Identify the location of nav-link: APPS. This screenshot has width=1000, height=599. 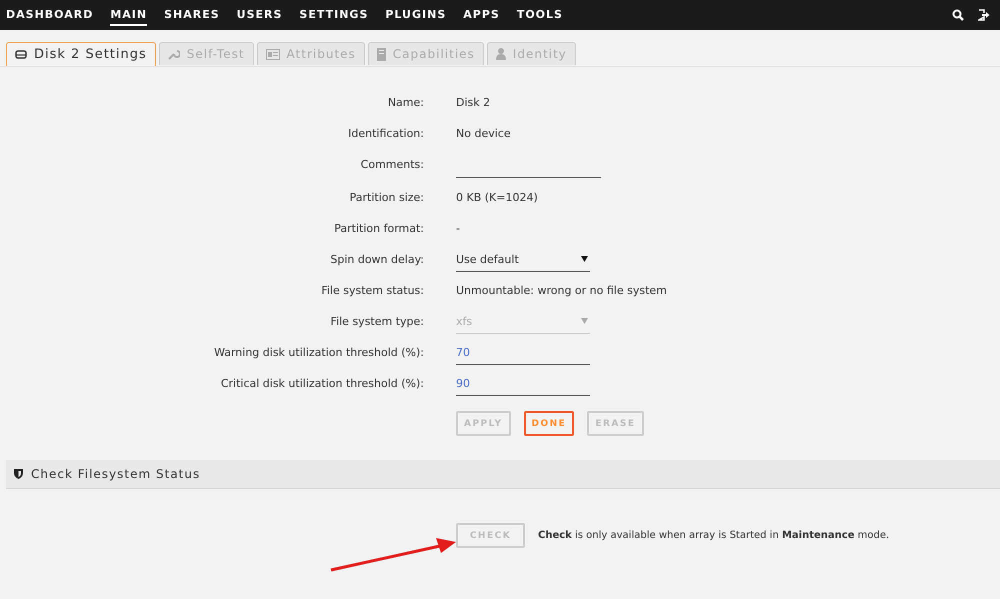
(481, 15).